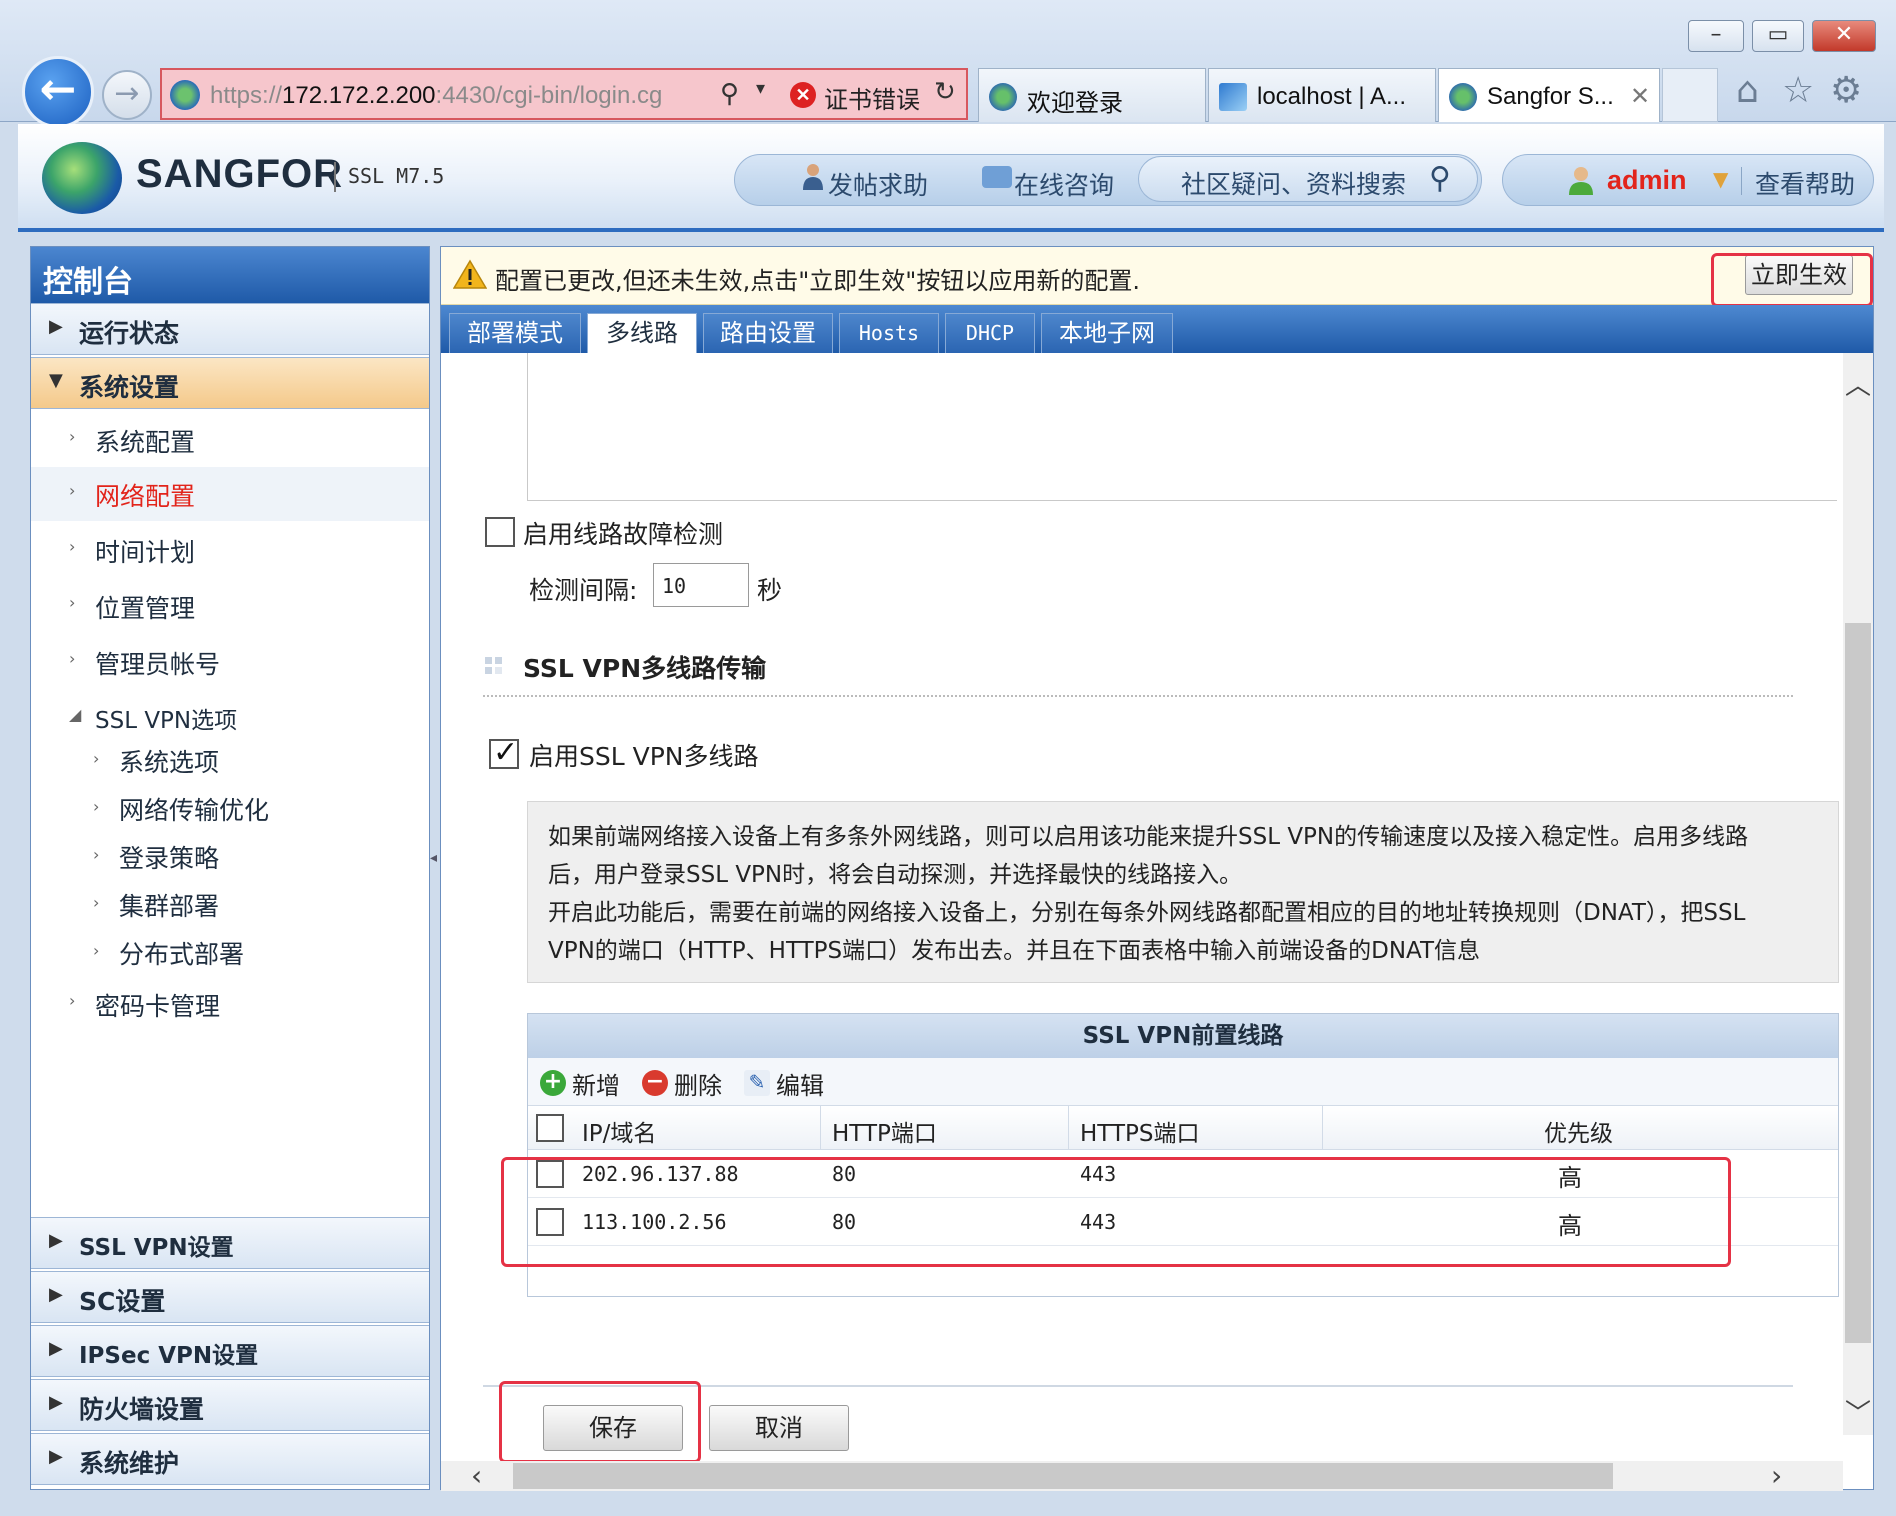 This screenshot has height=1516, width=1896. I want to click on new-tab-button, so click(1690, 95).